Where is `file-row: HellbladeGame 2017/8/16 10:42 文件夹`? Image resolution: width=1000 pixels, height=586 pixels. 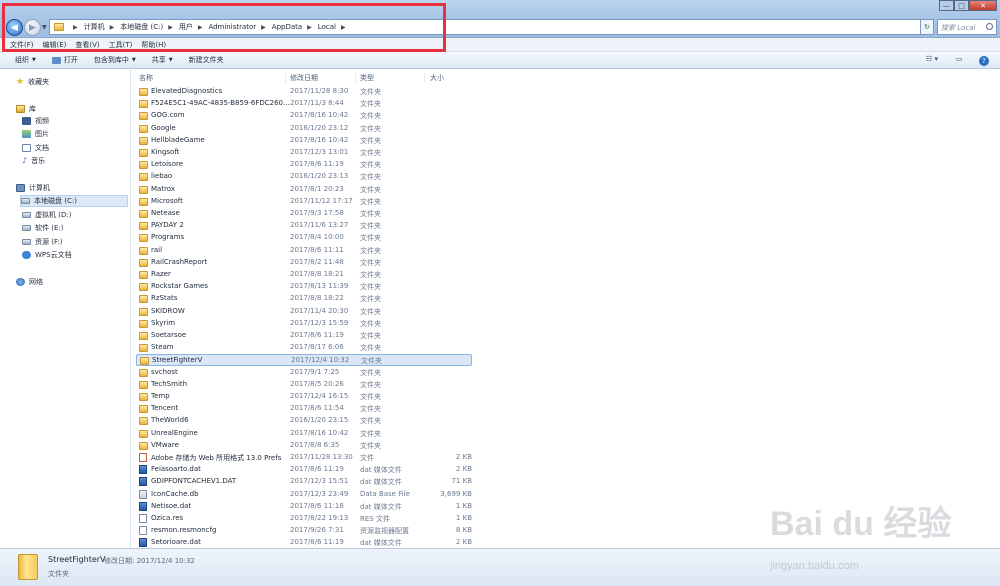 file-row: HellbladeGame 2017/8/16 10:42 文件夹 is located at coordinates (304, 141).